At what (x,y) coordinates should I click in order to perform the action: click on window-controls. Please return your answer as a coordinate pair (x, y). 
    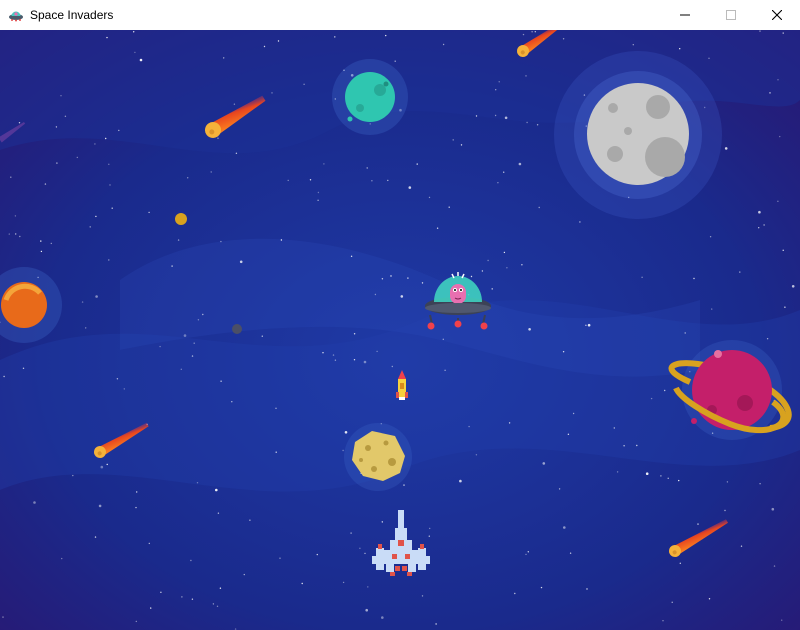
    Looking at the image, I should click on (731, 15).